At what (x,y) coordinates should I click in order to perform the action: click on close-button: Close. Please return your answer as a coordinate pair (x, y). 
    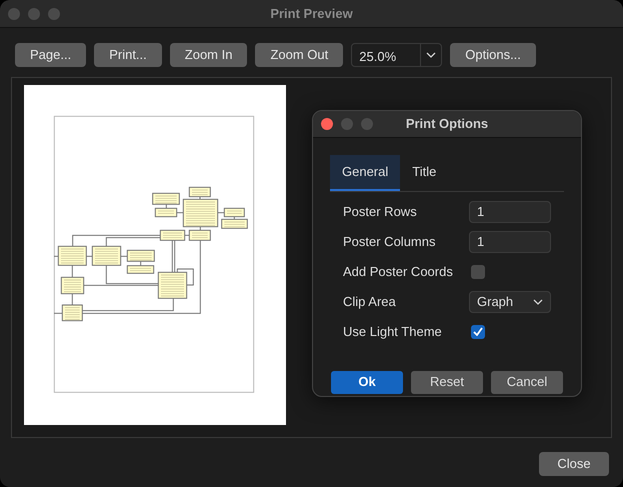
    Looking at the image, I should click on (574, 464).